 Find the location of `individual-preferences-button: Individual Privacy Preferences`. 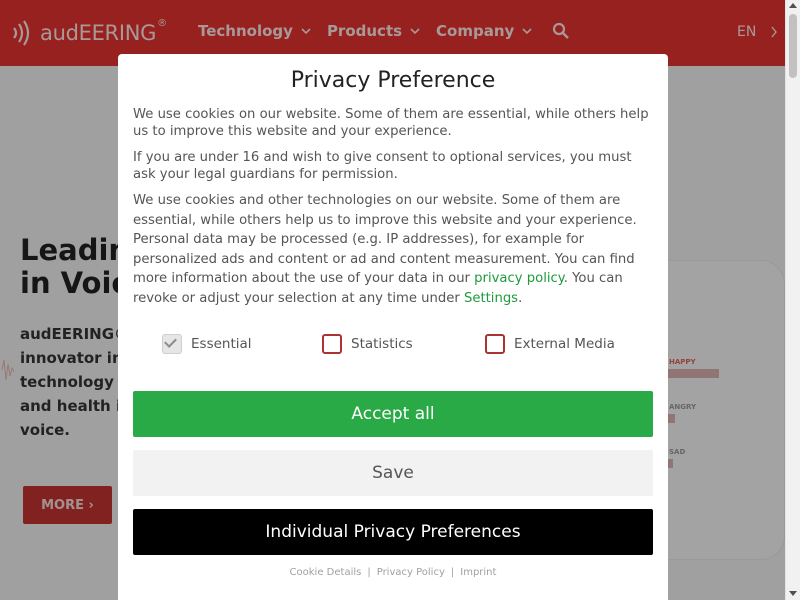

individual-preferences-button: Individual Privacy Preferences is located at coordinates (393, 532).